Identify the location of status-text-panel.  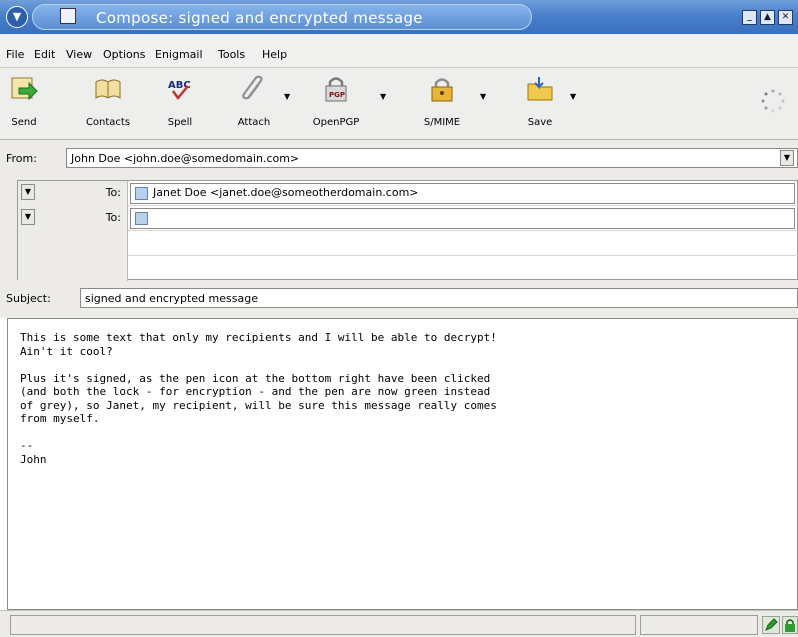
(323, 625).